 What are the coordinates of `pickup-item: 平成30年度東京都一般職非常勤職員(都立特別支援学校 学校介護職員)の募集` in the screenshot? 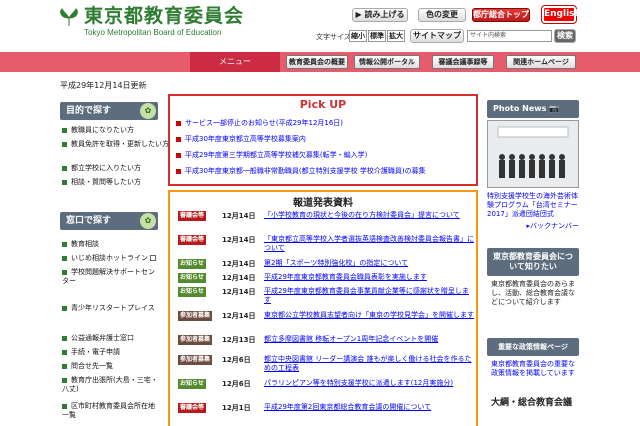 It's located at (301, 171).